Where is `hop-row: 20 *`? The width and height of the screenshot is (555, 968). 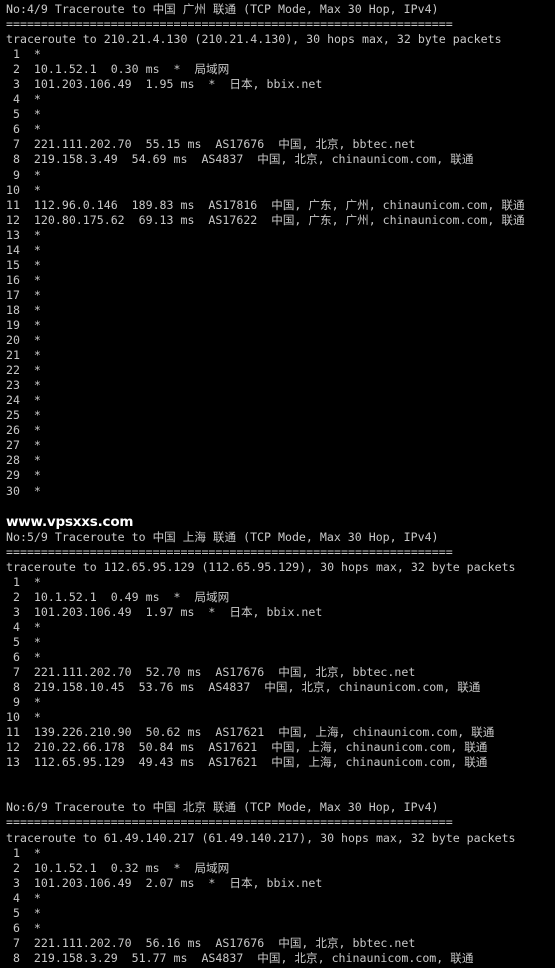 hop-row: 20 * is located at coordinates (23, 340).